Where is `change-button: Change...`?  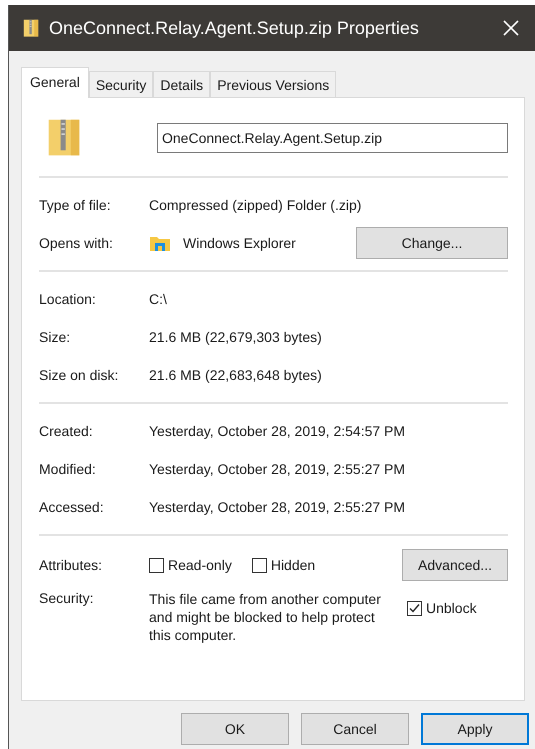
change-button: Change... is located at coordinates (432, 243).